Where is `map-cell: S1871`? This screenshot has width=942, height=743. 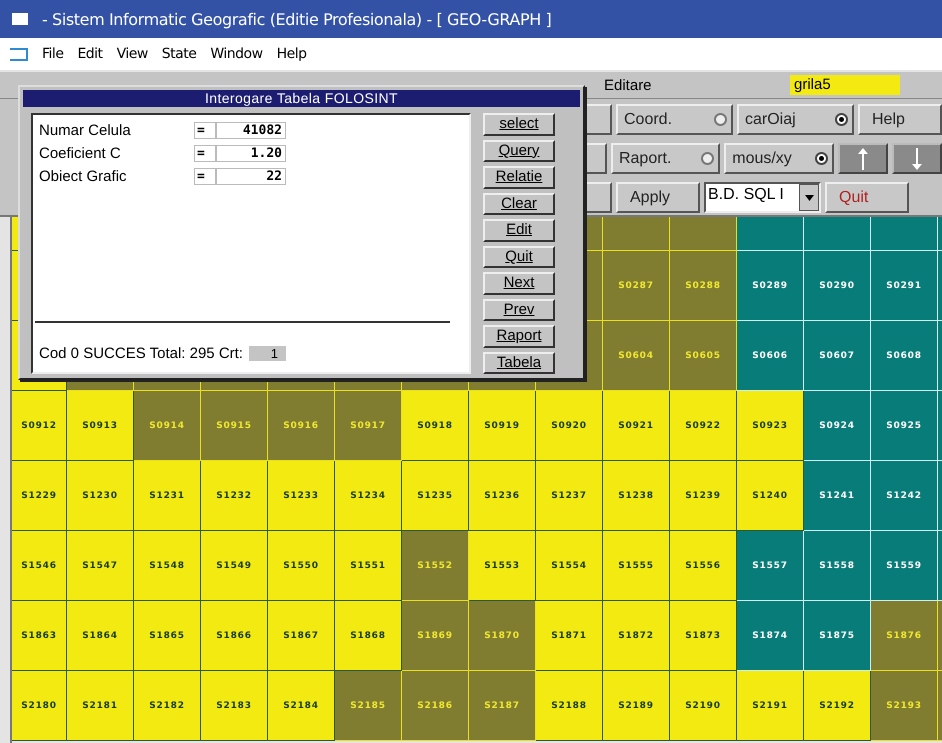
map-cell: S1871 is located at coordinates (569, 636).